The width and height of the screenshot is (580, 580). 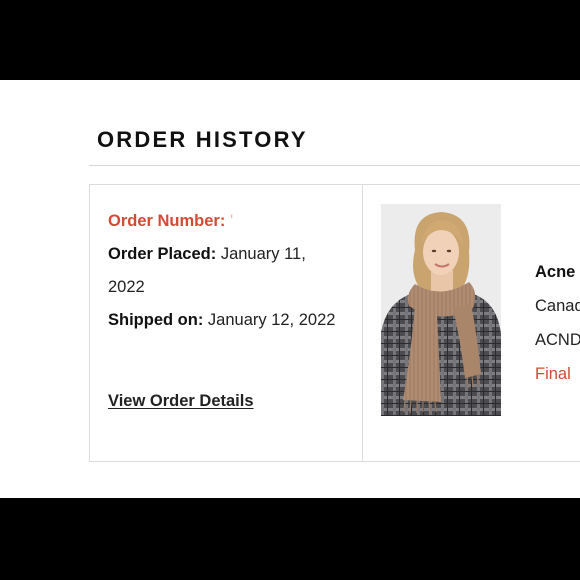 What do you see at coordinates (156, 320) in the screenshot?
I see `shipped-on-label: Shipped on:` at bounding box center [156, 320].